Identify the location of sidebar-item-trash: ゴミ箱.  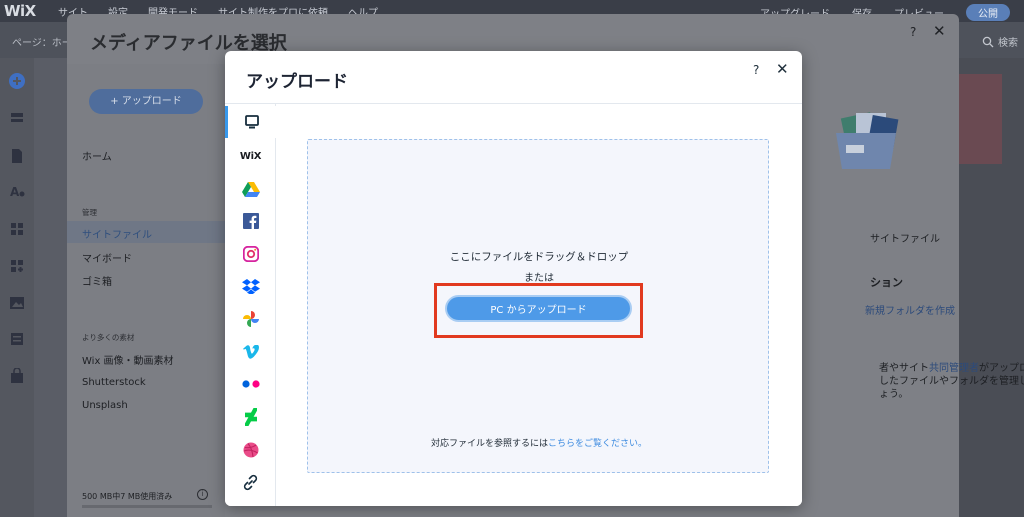
(97, 280).